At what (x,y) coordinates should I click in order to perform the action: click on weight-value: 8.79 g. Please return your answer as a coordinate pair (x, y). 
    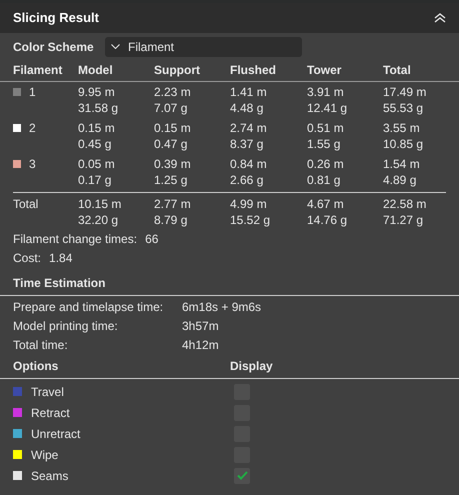
    Looking at the image, I should click on (171, 220).